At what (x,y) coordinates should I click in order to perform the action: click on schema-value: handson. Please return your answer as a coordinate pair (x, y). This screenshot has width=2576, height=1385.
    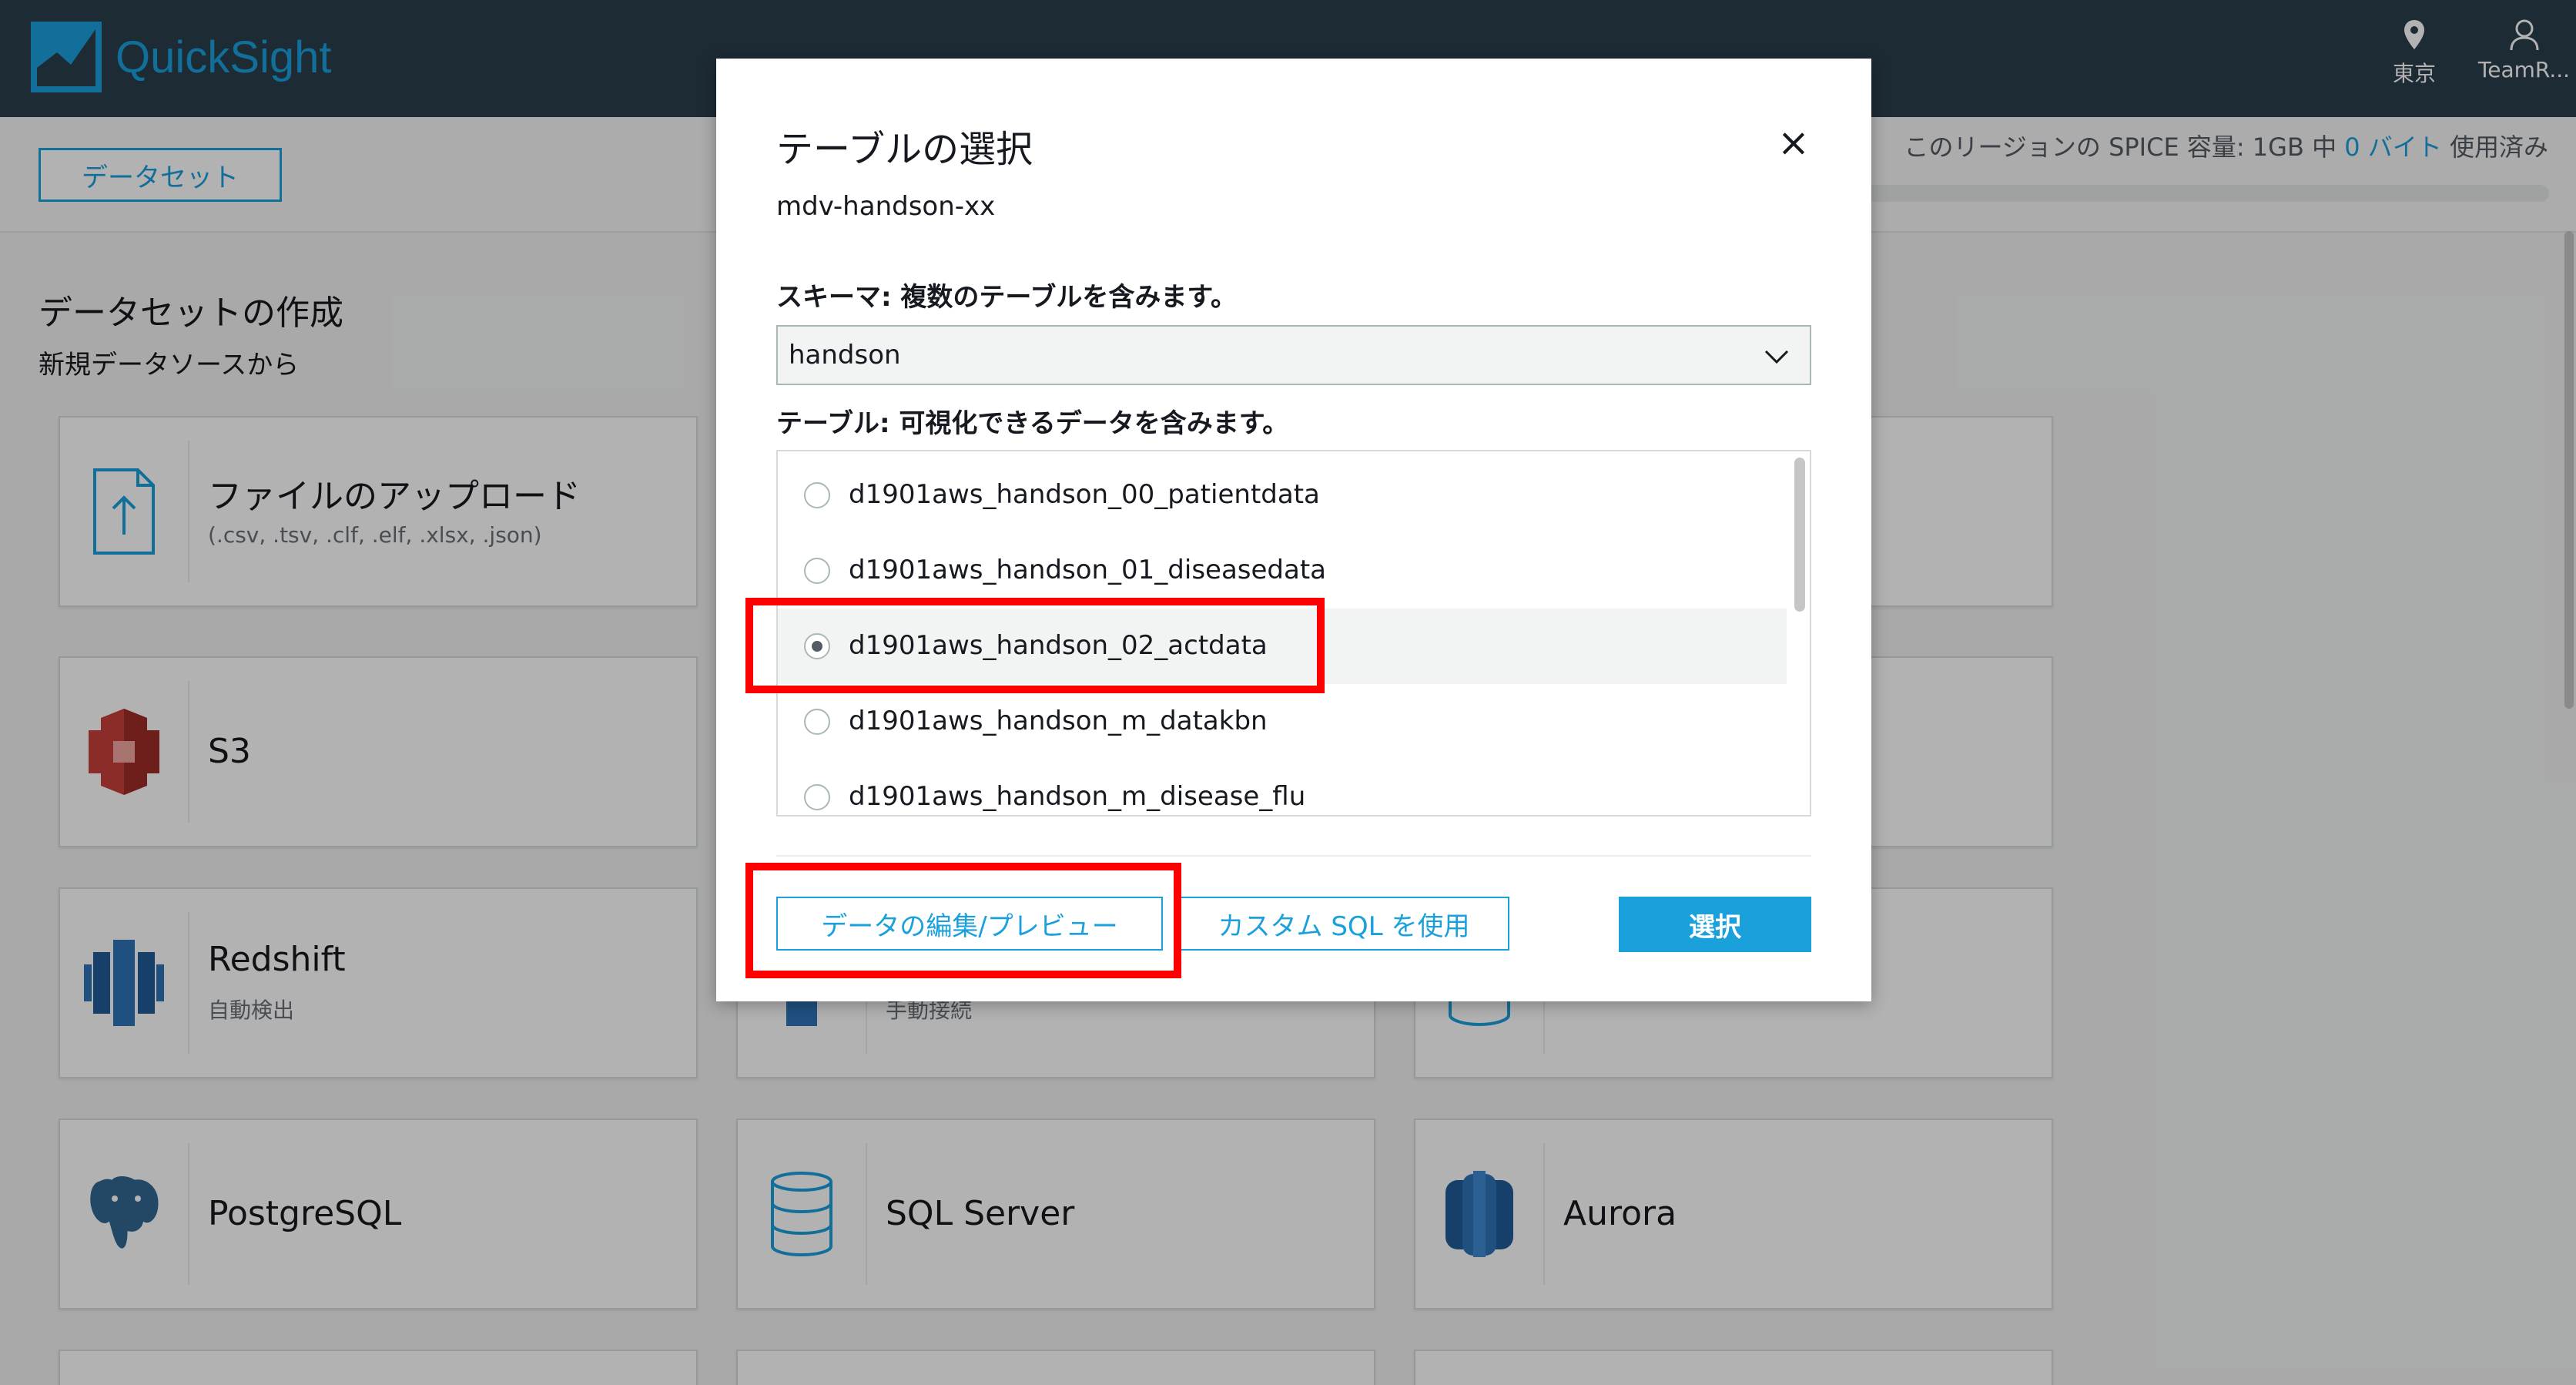
    Looking at the image, I should click on (845, 355).